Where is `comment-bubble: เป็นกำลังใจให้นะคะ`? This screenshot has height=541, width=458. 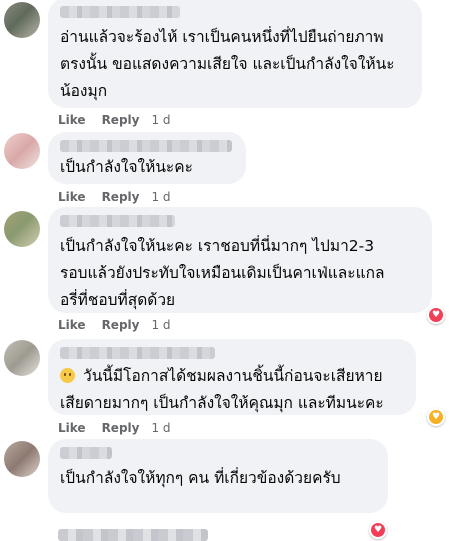 comment-bubble: เป็นกำลังใจให้นะคะ is located at coordinates (147, 158).